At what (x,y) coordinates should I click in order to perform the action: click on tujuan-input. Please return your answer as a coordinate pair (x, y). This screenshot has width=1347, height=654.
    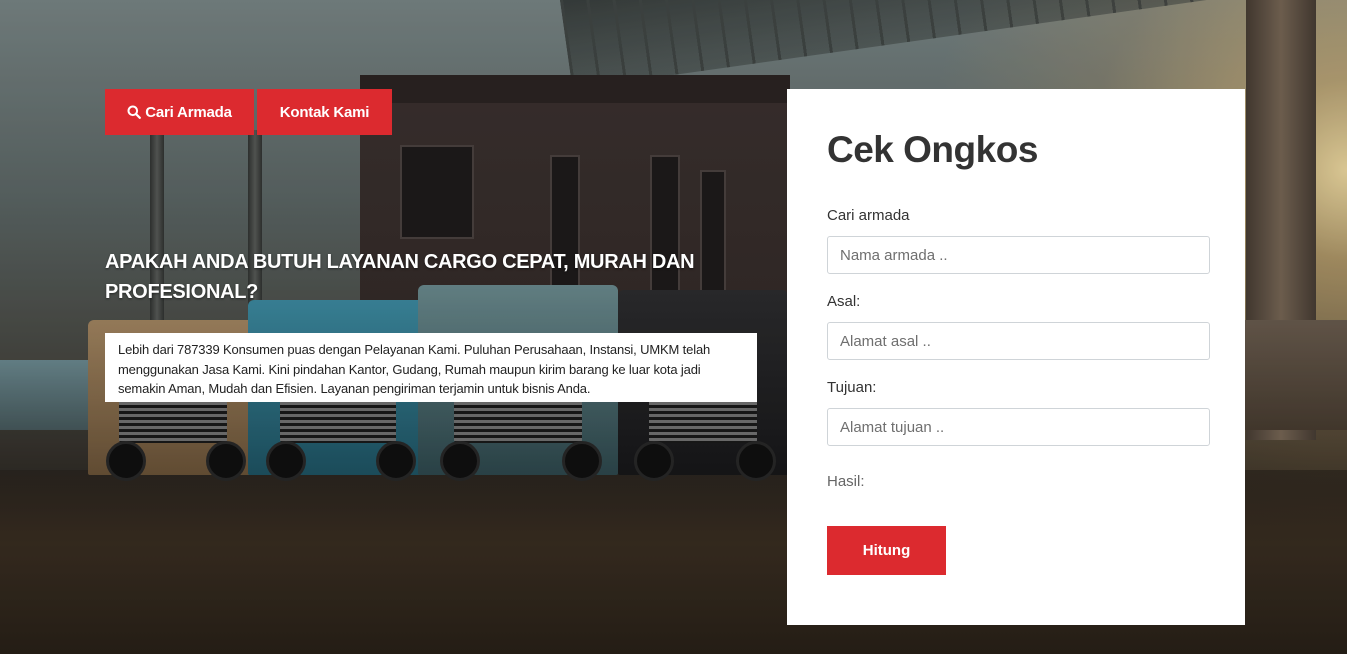
    Looking at the image, I should click on (1018, 427).